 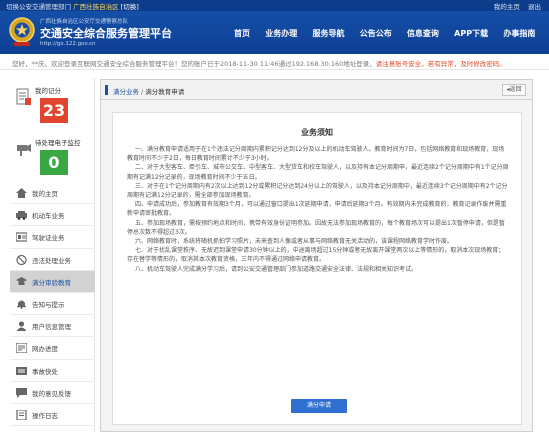 I want to click on sidebar-item-label: 违法处理业务, so click(x=51, y=260).